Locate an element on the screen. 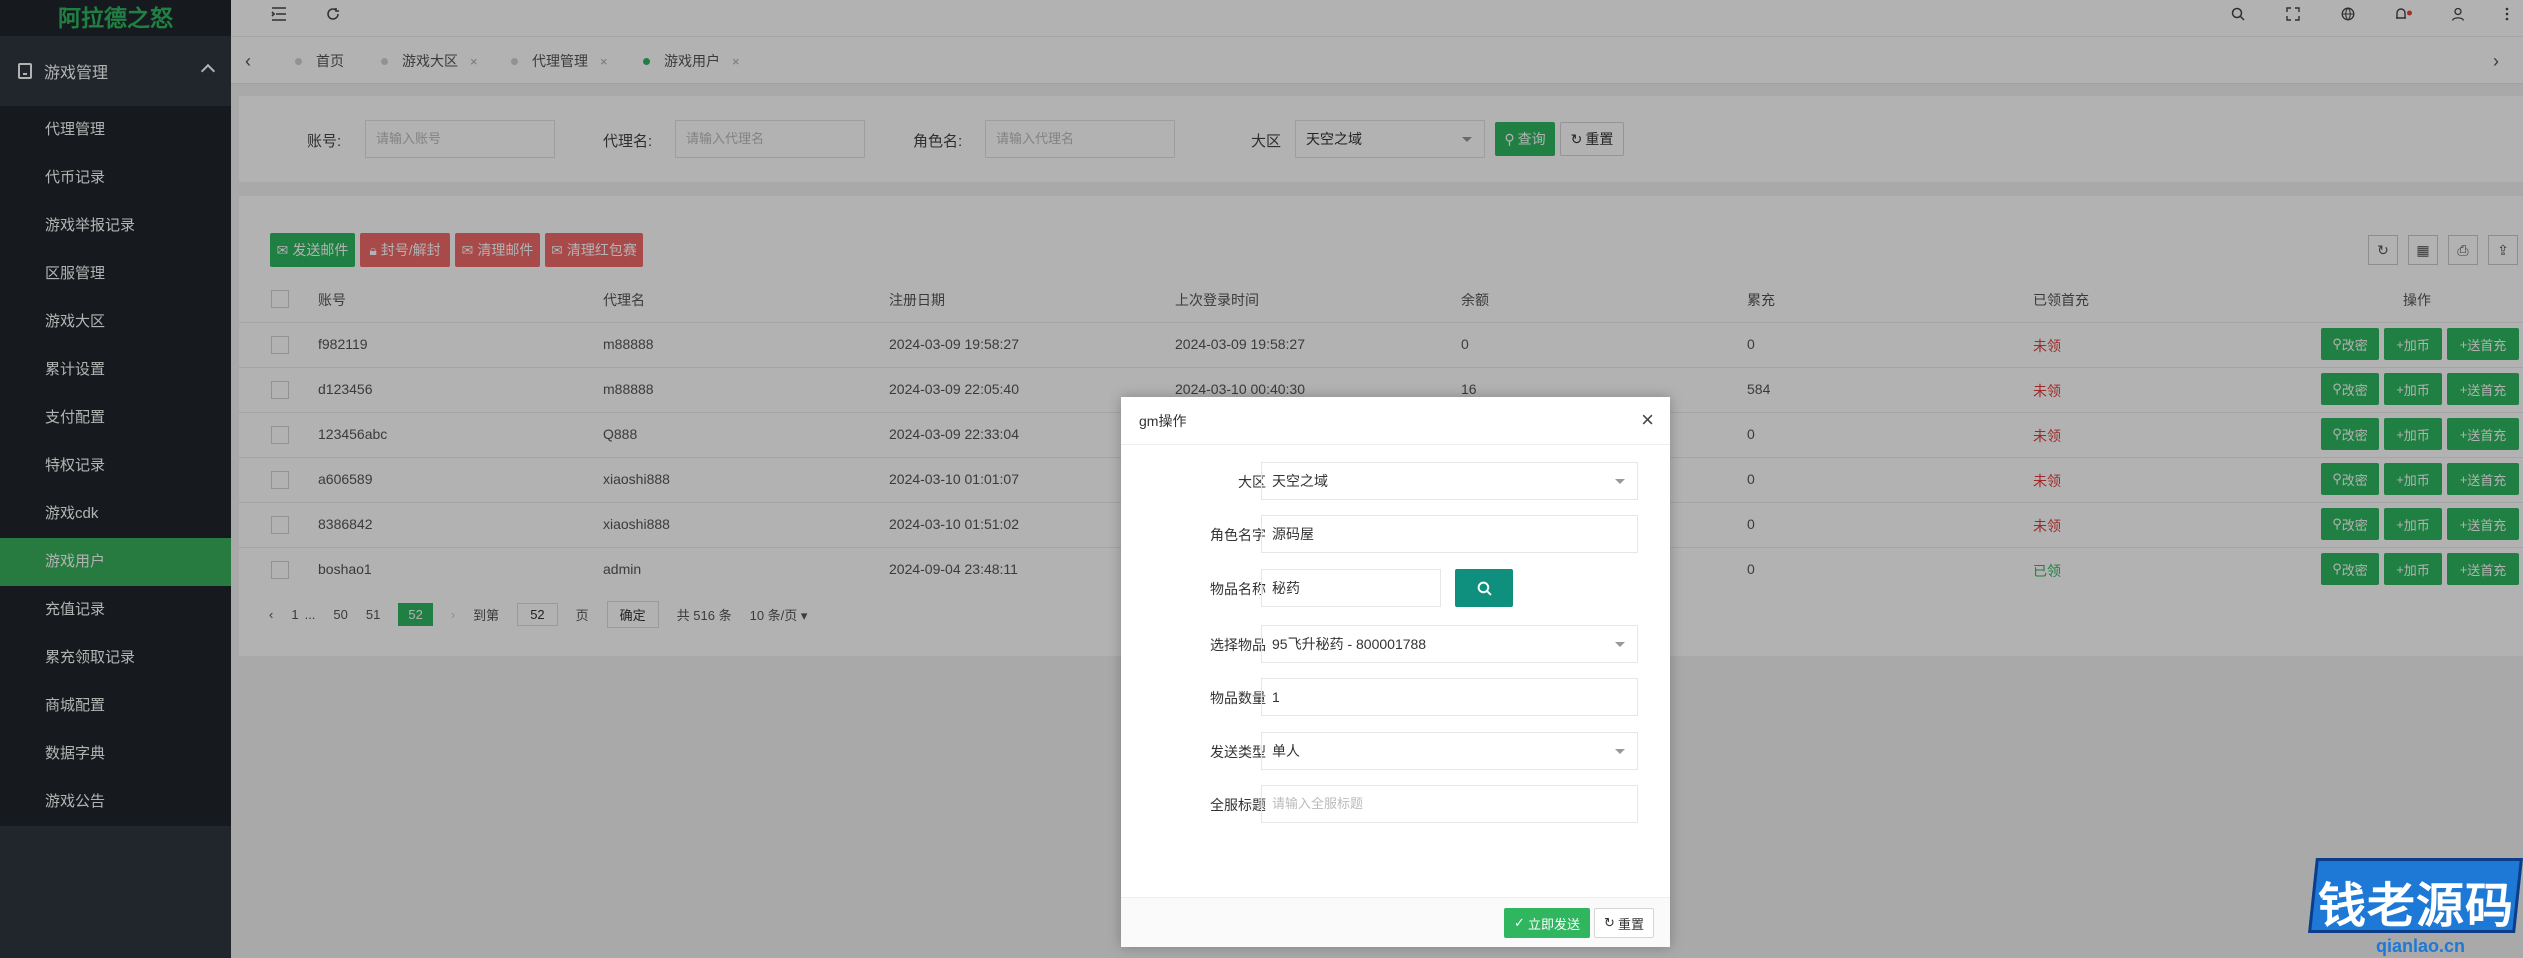  check-icon: ✓ is located at coordinates (1519, 922).